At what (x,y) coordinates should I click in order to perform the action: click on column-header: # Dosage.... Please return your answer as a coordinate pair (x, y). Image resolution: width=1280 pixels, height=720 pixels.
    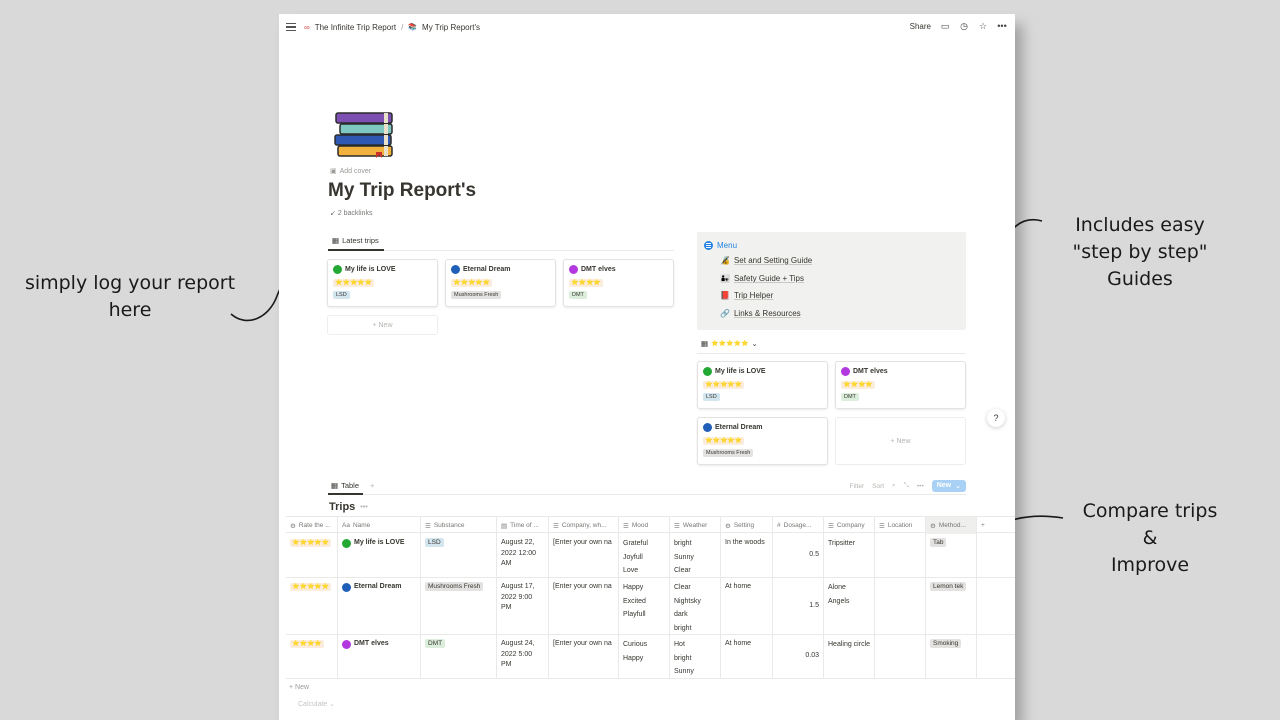
    Looking at the image, I should click on (798, 525).